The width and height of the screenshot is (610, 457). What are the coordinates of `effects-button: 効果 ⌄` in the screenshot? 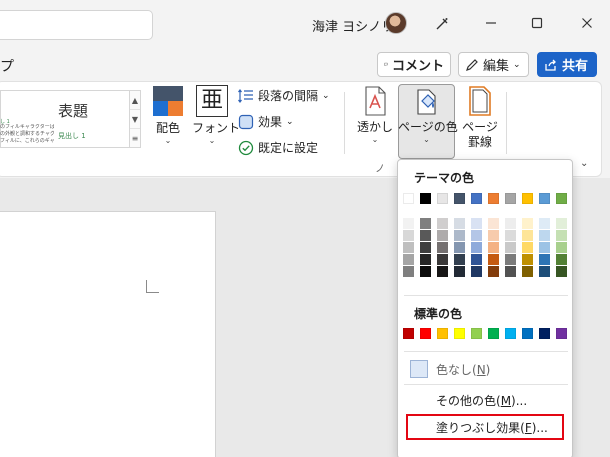 It's located at (266, 121).